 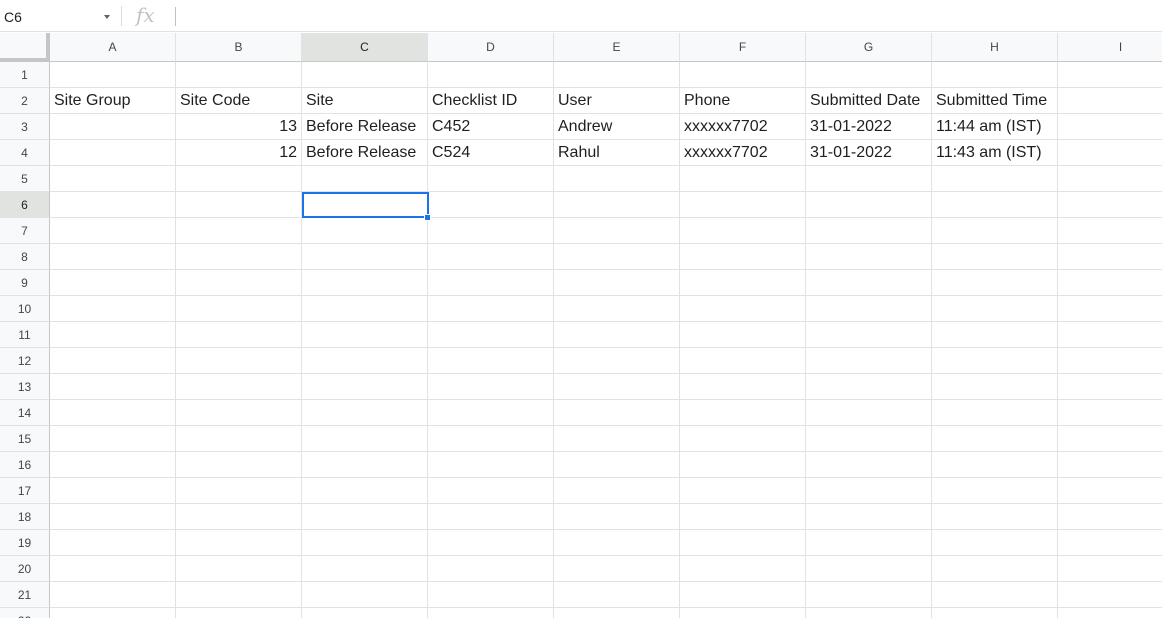 I want to click on cell-d17, so click(x=491, y=491).